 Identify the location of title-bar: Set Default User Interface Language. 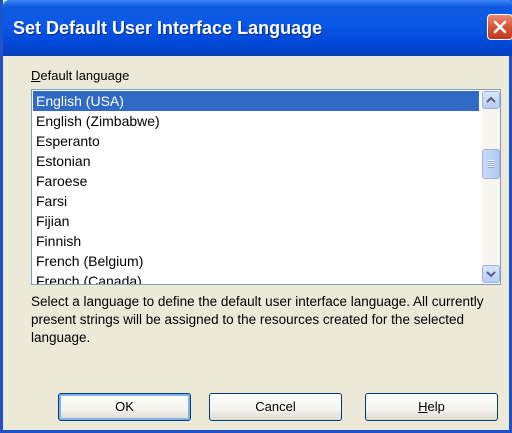
(257, 28).